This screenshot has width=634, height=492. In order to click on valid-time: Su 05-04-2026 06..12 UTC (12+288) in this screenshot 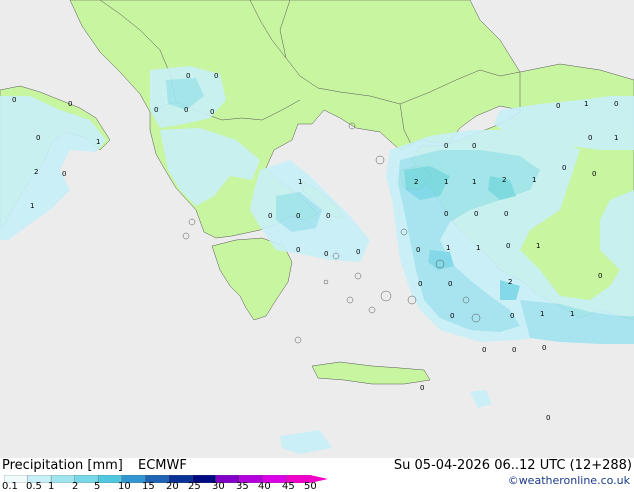, I will do `click(512, 465)`.